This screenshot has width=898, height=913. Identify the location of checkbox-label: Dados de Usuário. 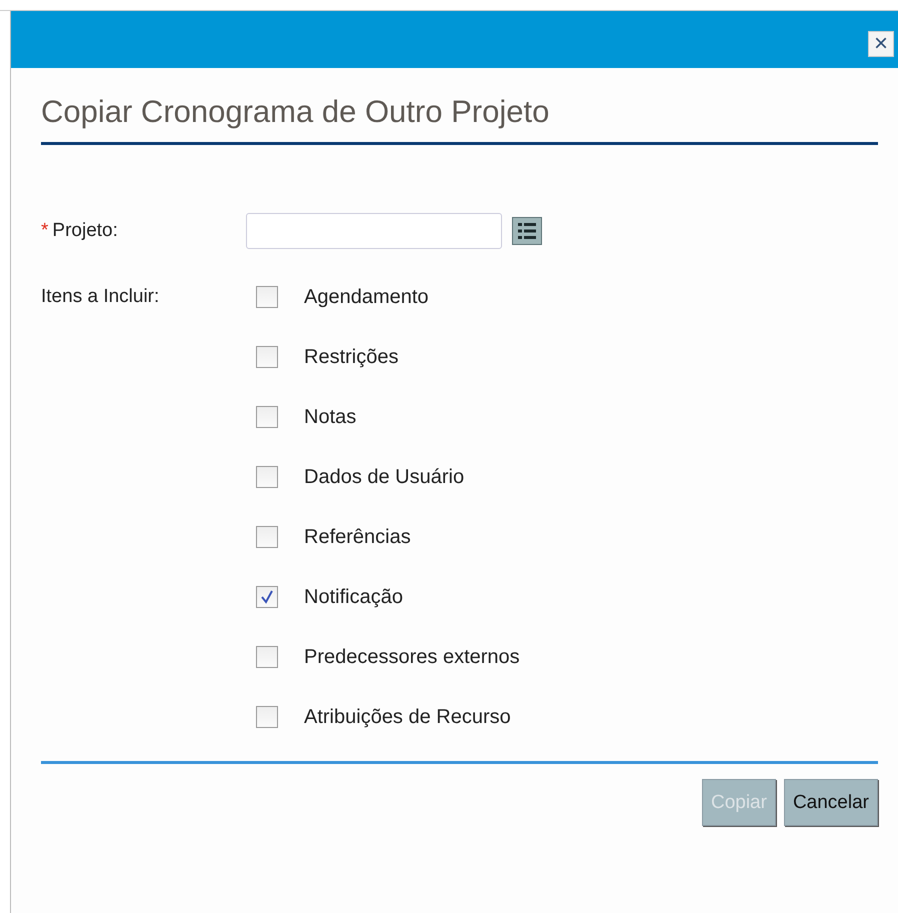
(384, 477).